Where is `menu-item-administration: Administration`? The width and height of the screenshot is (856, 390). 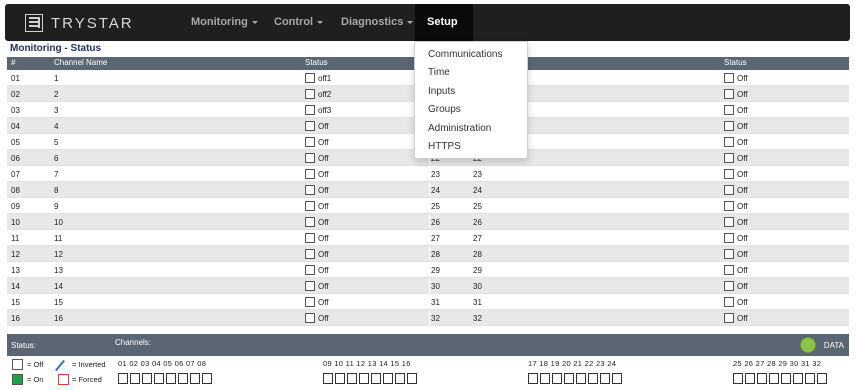
menu-item-administration: Administration is located at coordinates (459, 128).